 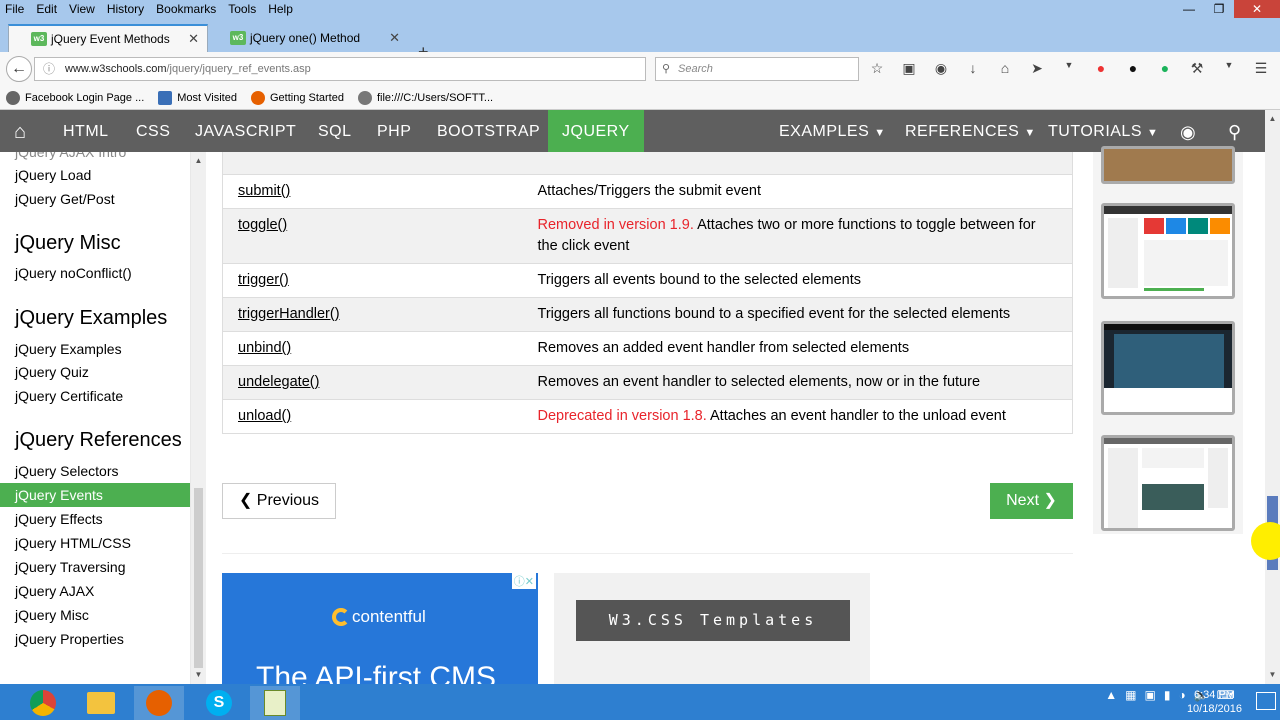 What do you see at coordinates (46, 9) in the screenshot?
I see `menu-edit: Edit` at bounding box center [46, 9].